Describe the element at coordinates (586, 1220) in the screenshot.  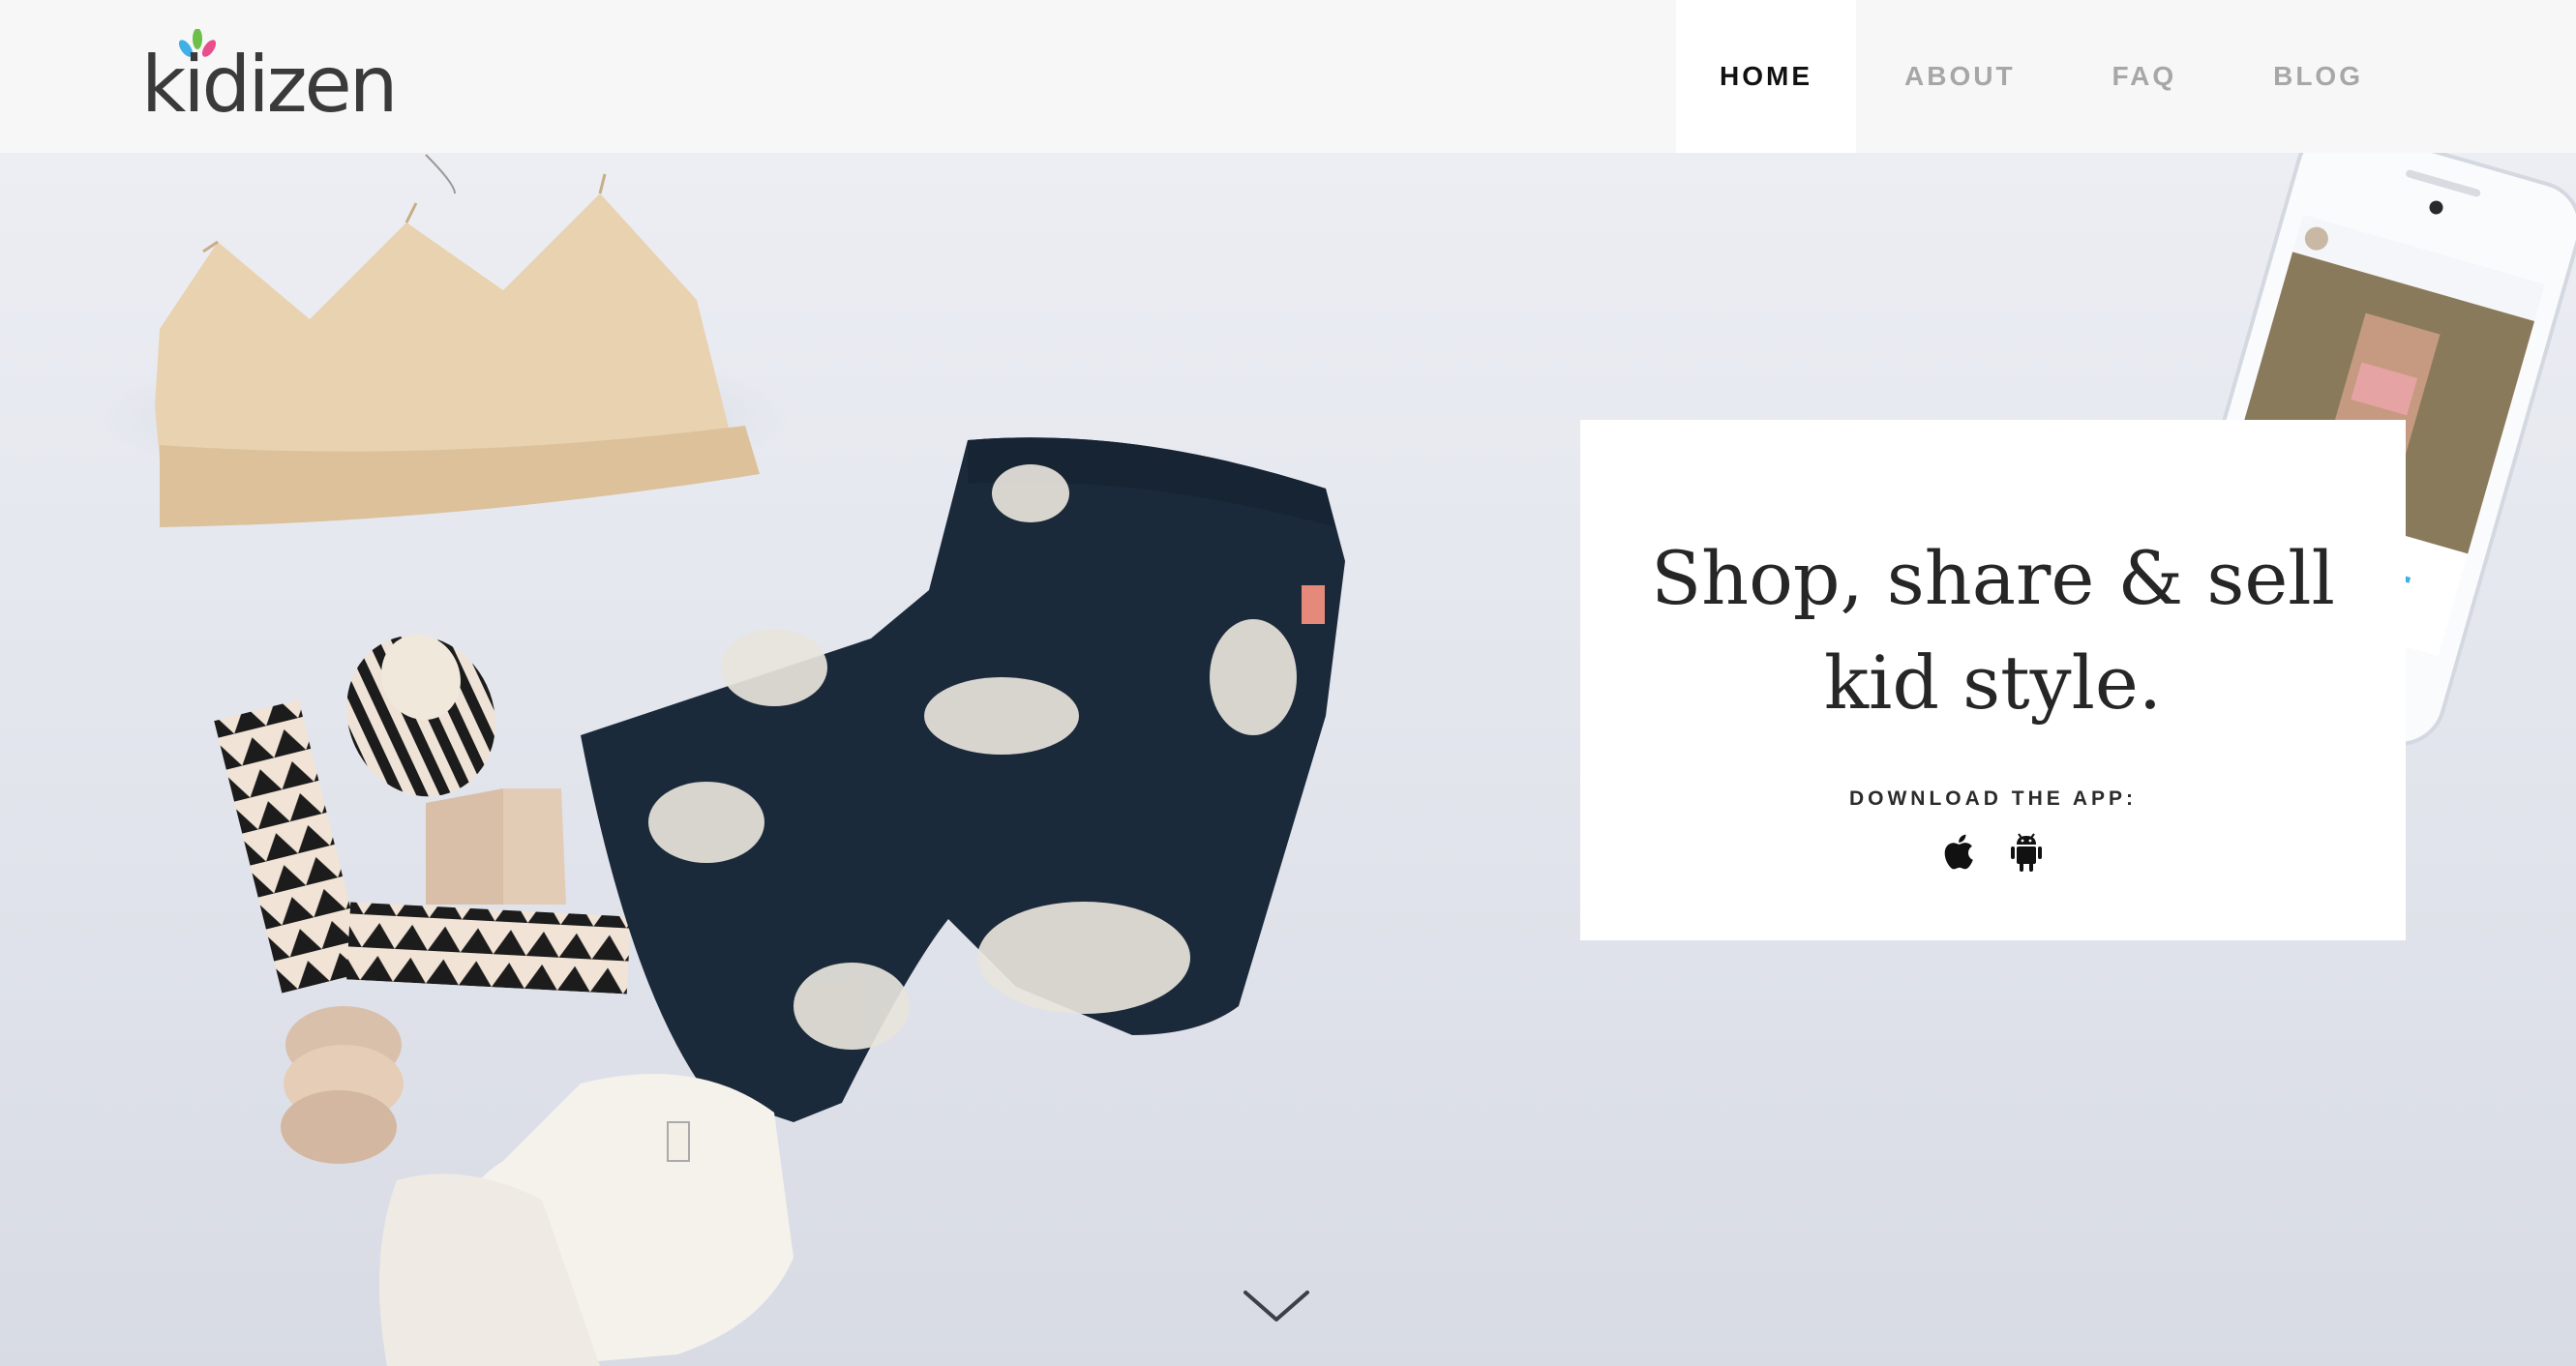
I see `booties-illustration` at that location.